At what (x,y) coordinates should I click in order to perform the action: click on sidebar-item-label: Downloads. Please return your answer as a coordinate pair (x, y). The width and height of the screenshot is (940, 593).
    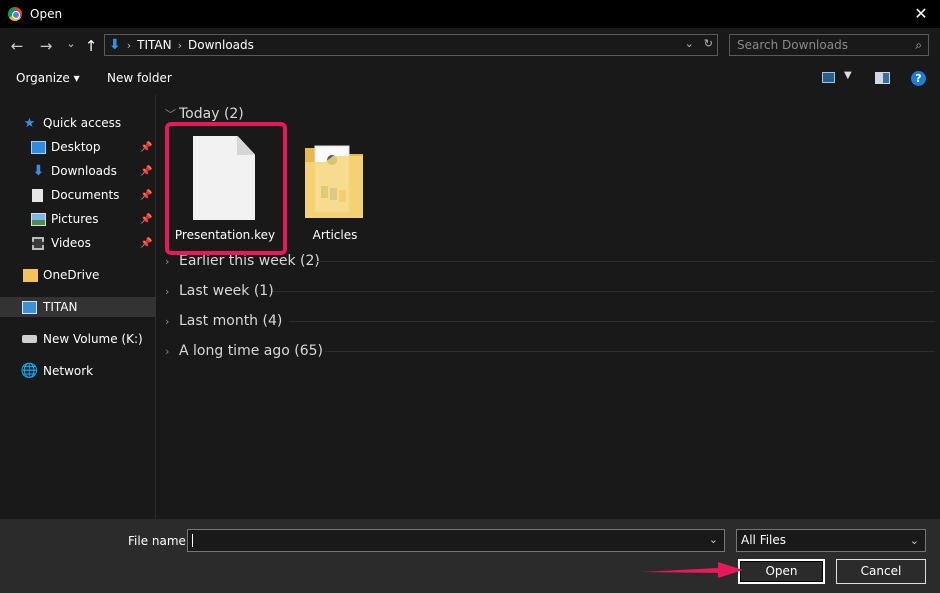
    Looking at the image, I should click on (84, 171).